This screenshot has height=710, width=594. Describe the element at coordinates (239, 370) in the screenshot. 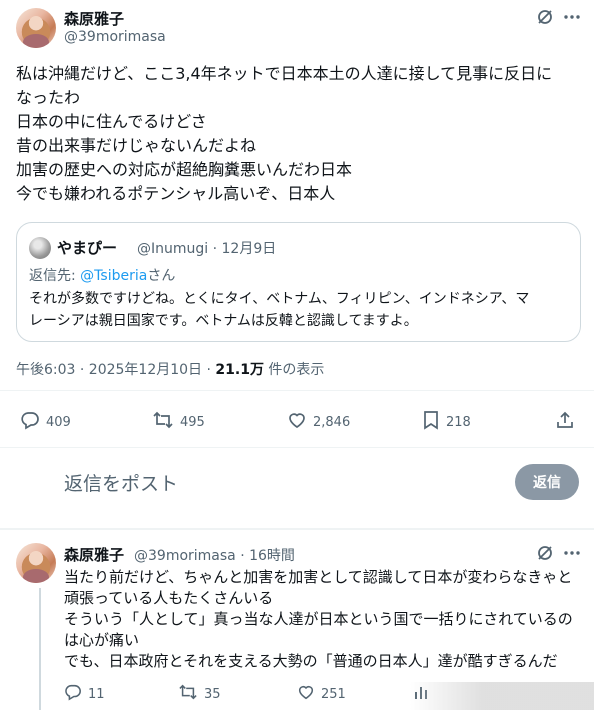

I see `views-count: 21.1万` at that location.